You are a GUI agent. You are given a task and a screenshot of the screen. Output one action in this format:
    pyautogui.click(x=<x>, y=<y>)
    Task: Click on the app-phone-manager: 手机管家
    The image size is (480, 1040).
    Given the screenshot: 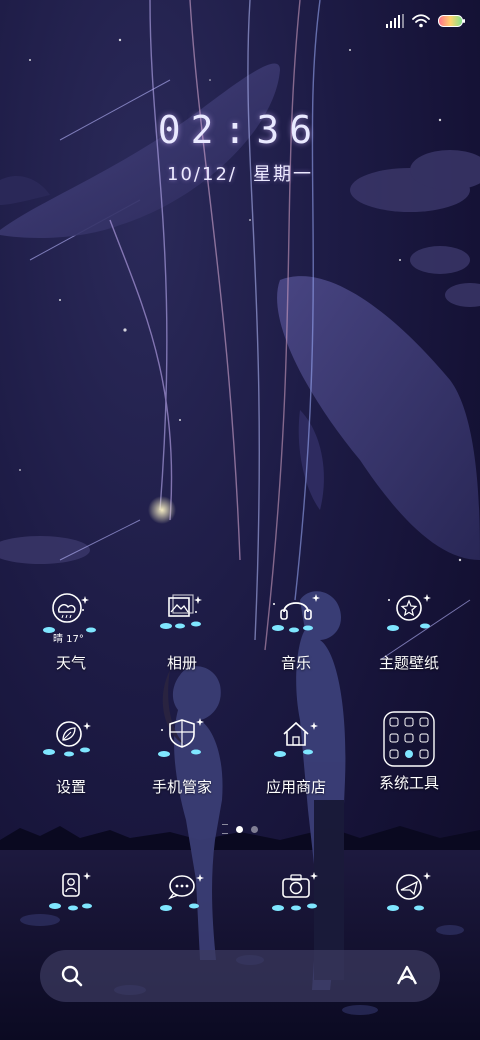 What is the action you would take?
    pyautogui.click(x=182, y=755)
    